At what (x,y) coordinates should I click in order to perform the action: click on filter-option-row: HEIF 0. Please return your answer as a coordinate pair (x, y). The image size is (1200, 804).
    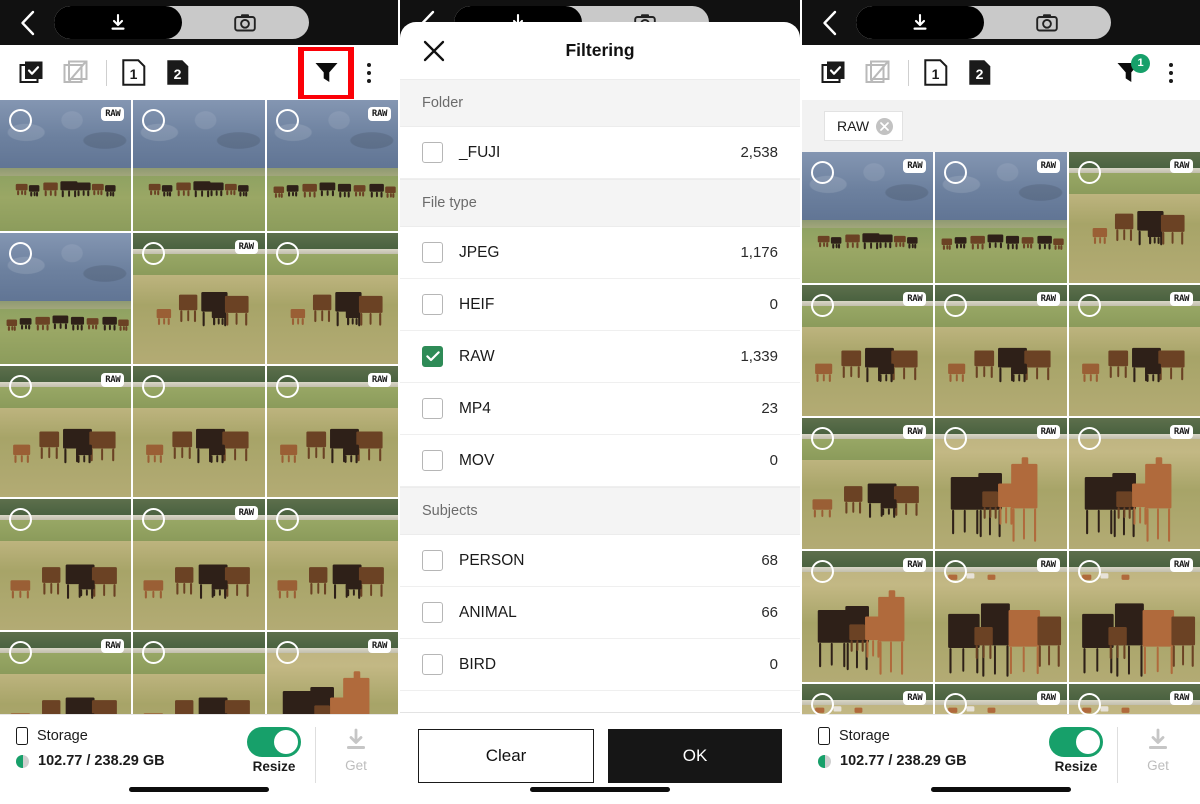
    Looking at the image, I should click on (600, 305).